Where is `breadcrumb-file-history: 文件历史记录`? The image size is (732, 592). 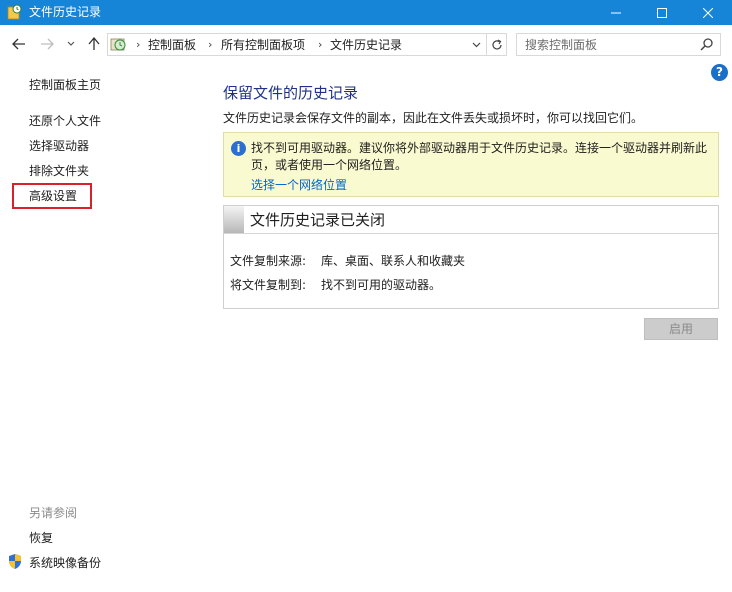 breadcrumb-file-history: 文件历史记录 is located at coordinates (366, 45).